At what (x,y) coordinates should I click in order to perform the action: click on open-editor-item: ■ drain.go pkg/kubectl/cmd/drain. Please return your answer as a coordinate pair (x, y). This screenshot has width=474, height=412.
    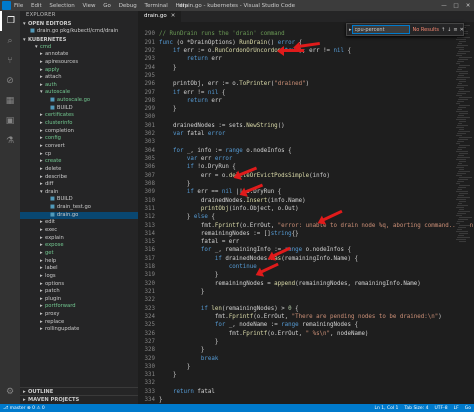
    Looking at the image, I should click on (79, 32).